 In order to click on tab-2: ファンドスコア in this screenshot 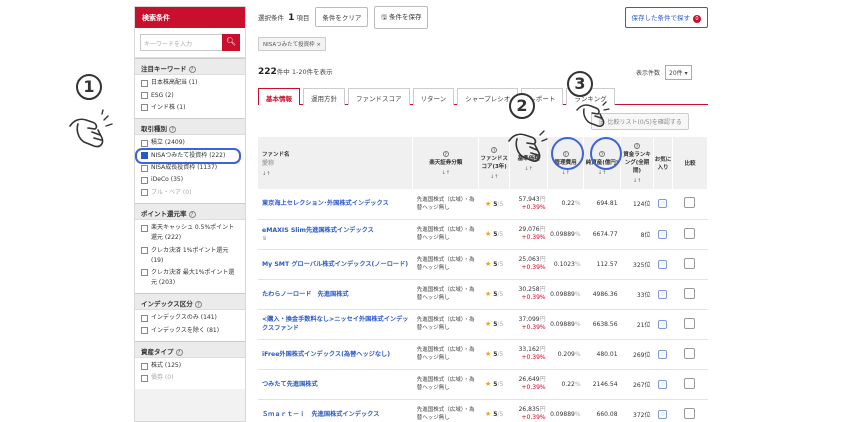, I will do `click(379, 96)`.